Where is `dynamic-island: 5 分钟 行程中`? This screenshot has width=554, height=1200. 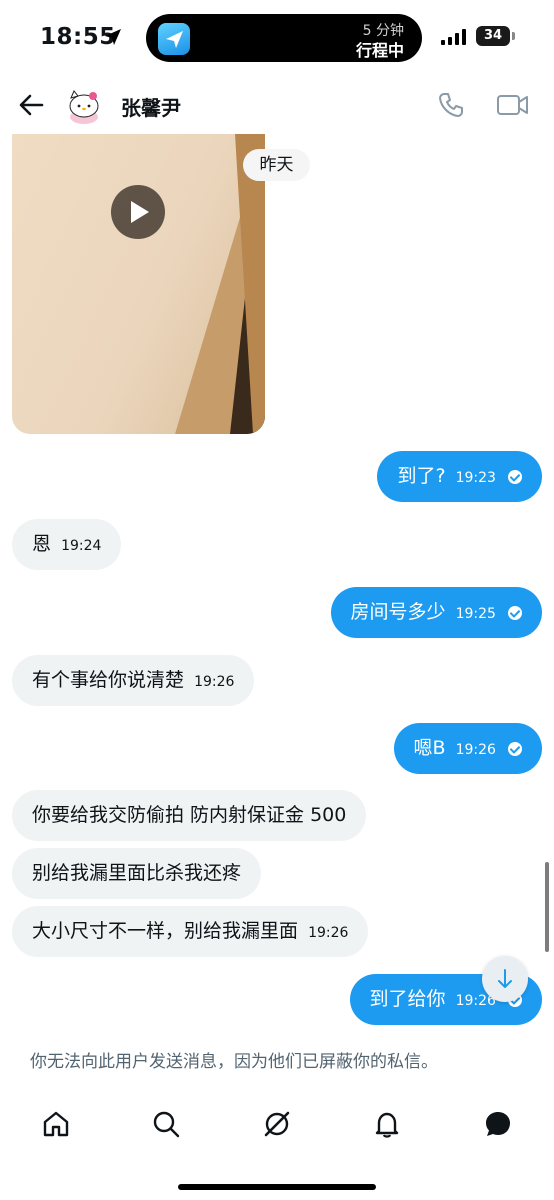
dynamic-island: 5 分钟 行程中 is located at coordinates (284, 38).